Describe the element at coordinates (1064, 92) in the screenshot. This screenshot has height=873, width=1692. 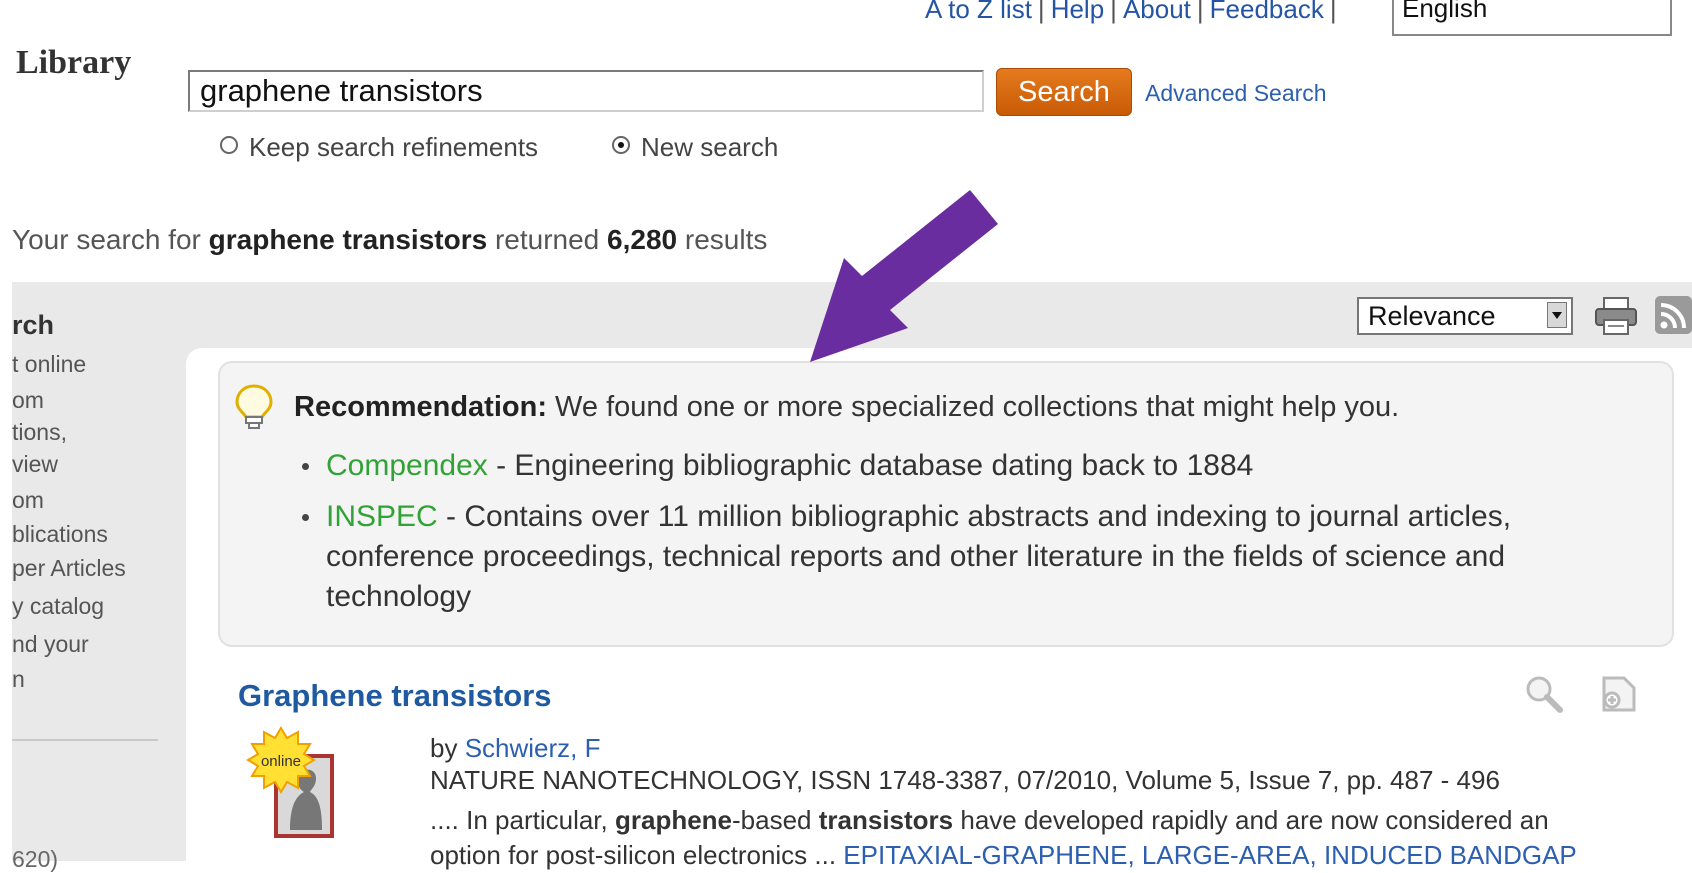
I see `search-button: Search` at that location.